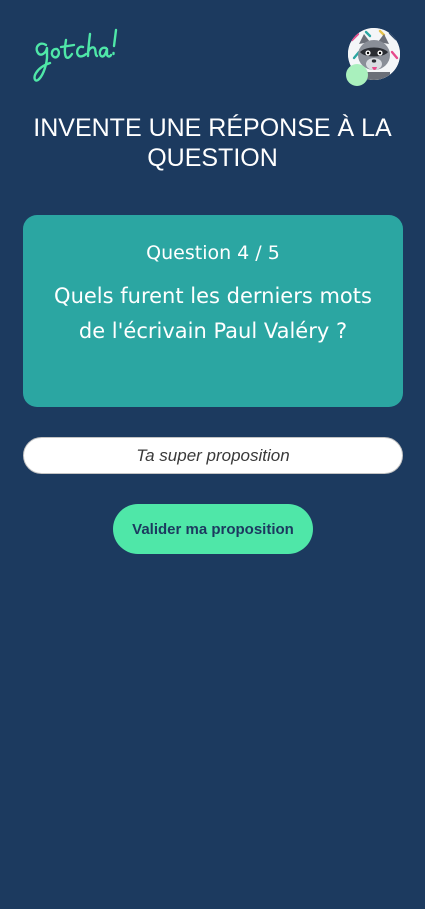 The height and width of the screenshot is (909, 425). Describe the element at coordinates (213, 253) in the screenshot. I see `question-counter: Question 4 / 5` at that location.